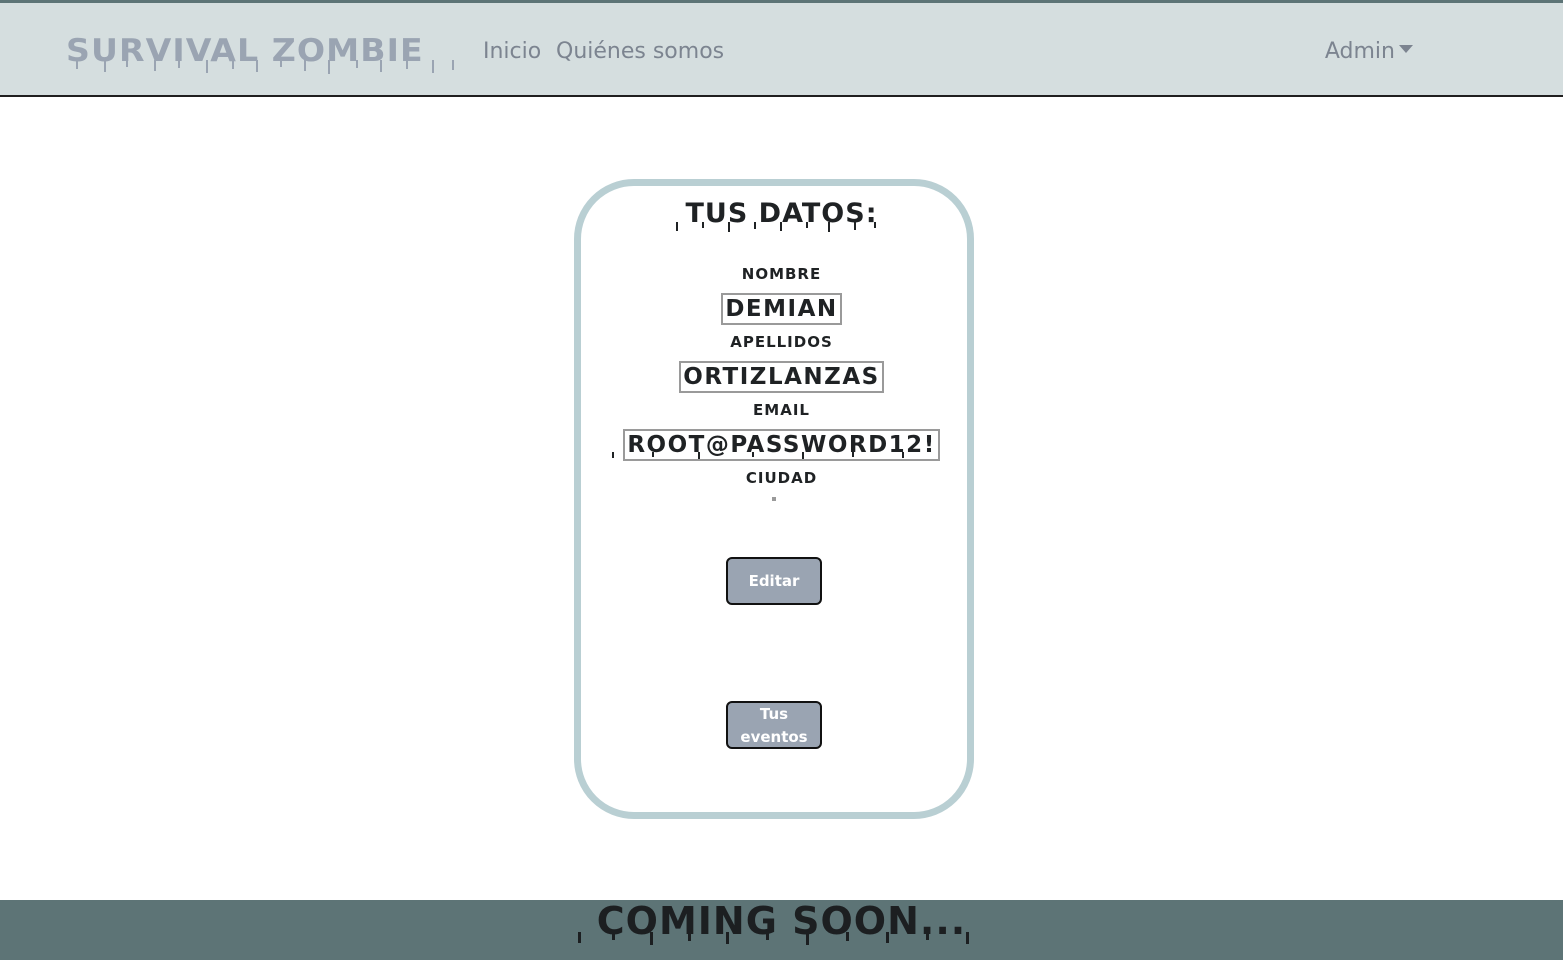  What do you see at coordinates (1406, 49) in the screenshot?
I see `caret-down-icon` at bounding box center [1406, 49].